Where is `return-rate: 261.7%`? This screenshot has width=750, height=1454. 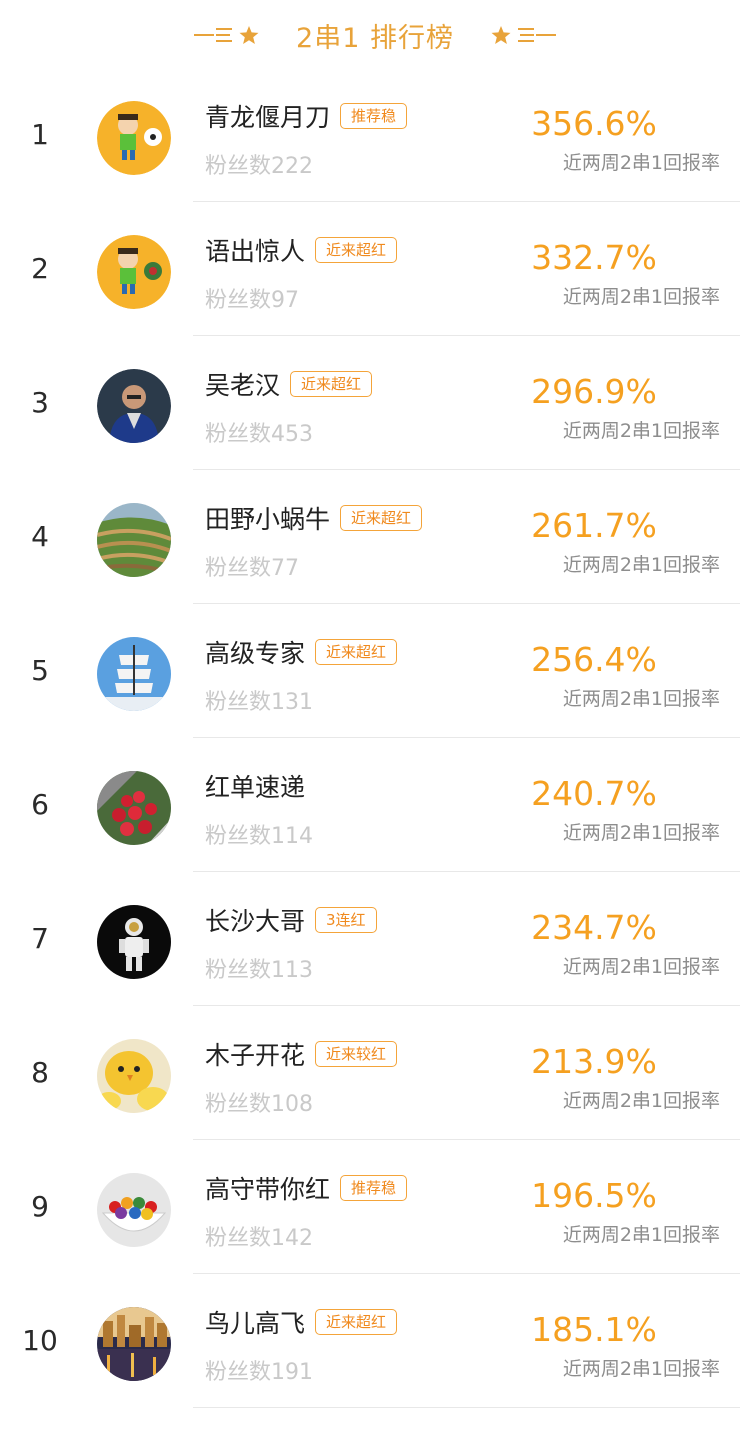 return-rate: 261.7% is located at coordinates (594, 525).